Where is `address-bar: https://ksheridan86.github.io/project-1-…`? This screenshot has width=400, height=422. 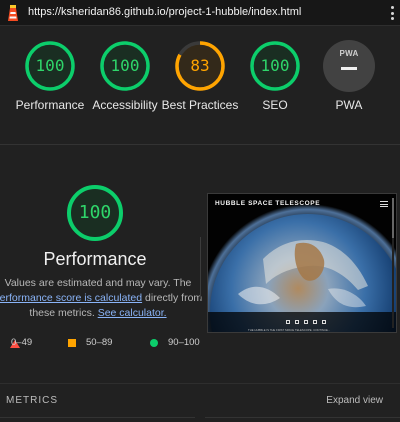
address-bar: https://ksheridan86.github.io/project-1-… is located at coordinates (200, 13).